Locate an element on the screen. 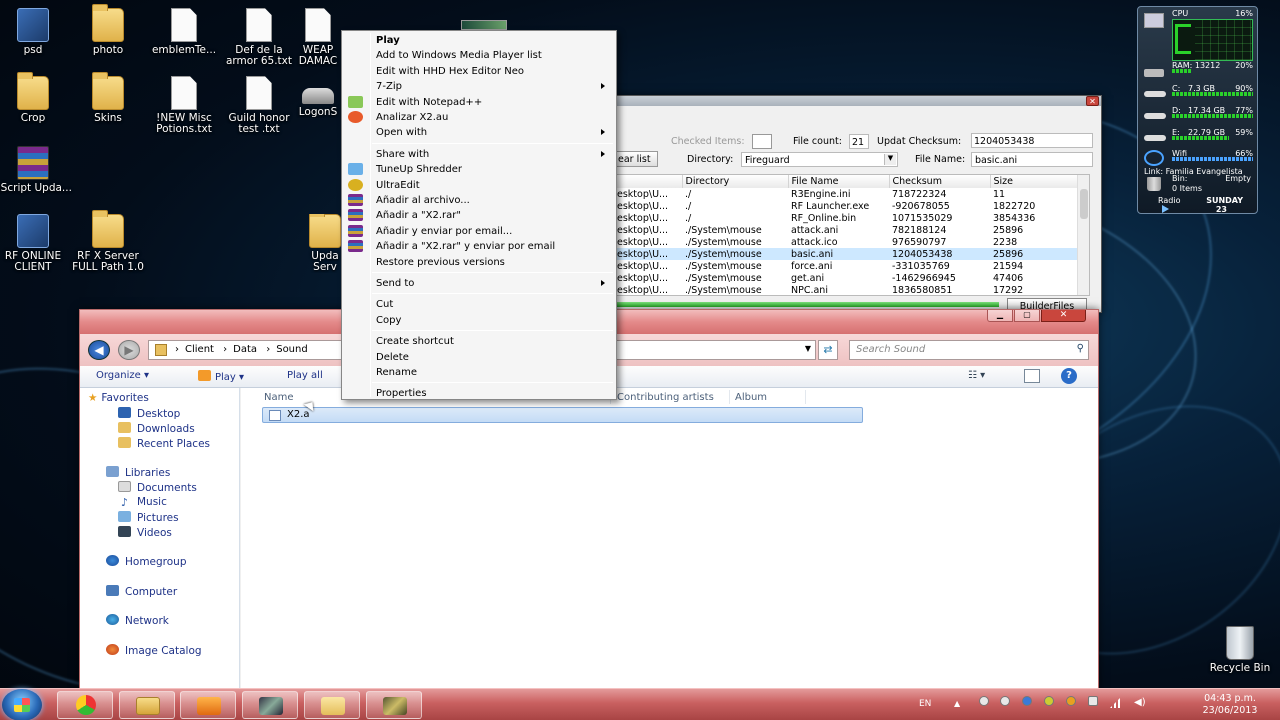 The image size is (1280, 720). column-header: Size is located at coordinates (1035, 181).